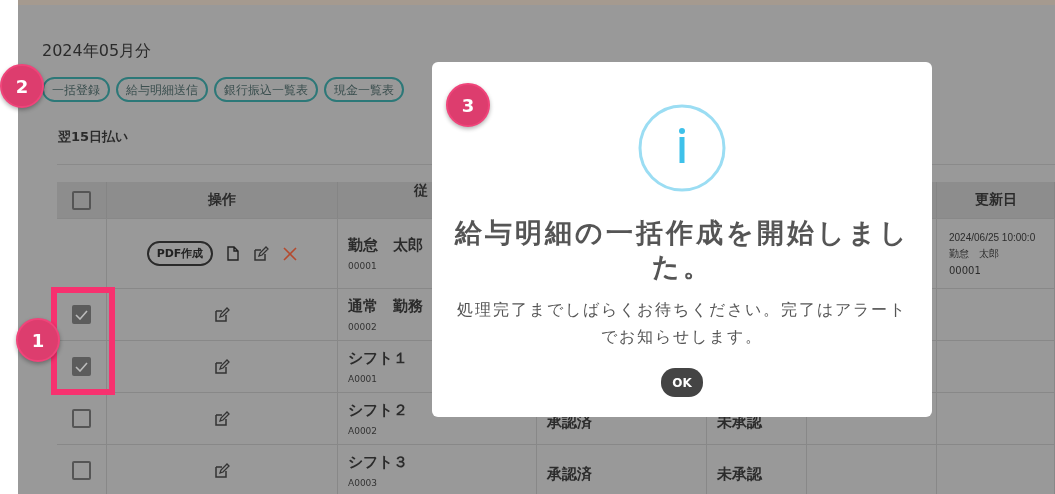 The width and height of the screenshot is (1055, 494). What do you see at coordinates (385, 245) in the screenshot?
I see `employee-name: 勤怠 太郎` at bounding box center [385, 245].